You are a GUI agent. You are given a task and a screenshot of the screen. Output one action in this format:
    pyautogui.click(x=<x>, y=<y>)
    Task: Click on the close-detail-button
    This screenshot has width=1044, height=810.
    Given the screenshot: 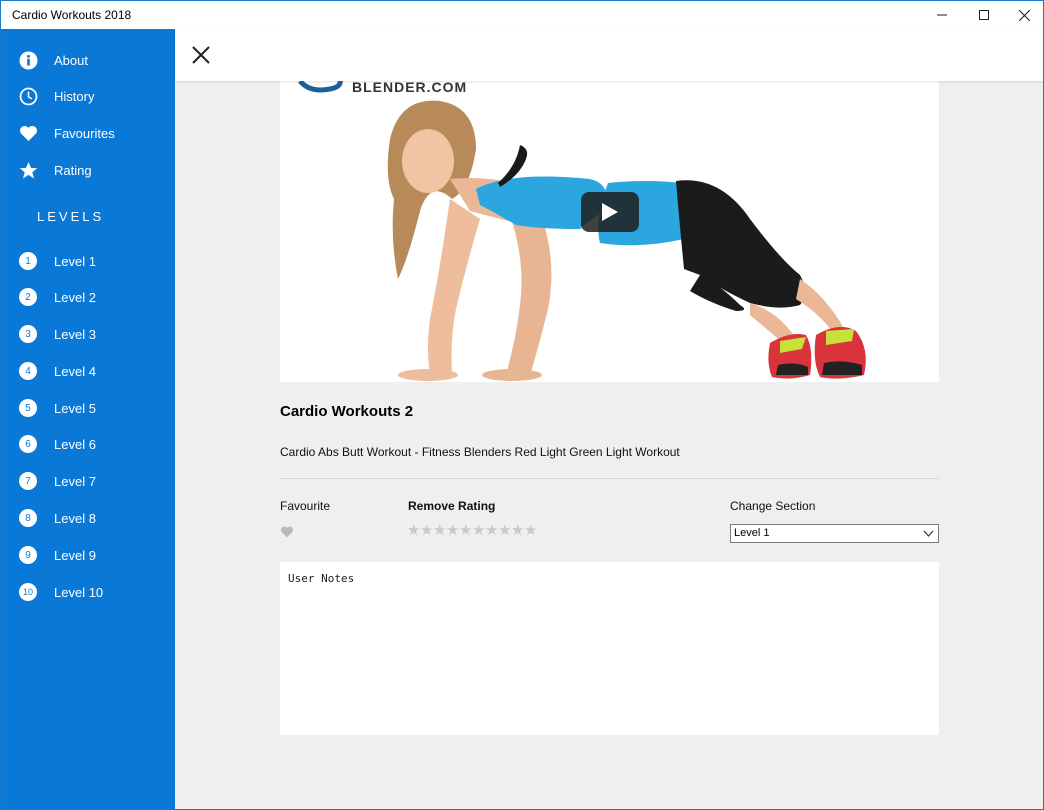 What is the action you would take?
    pyautogui.click(x=201, y=55)
    